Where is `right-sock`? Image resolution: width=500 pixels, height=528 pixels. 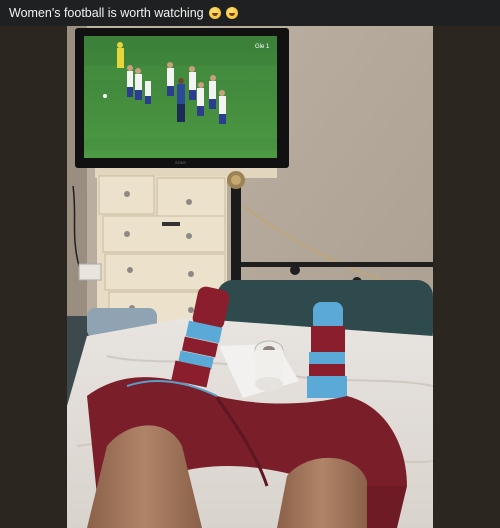
right-sock is located at coordinates (327, 350).